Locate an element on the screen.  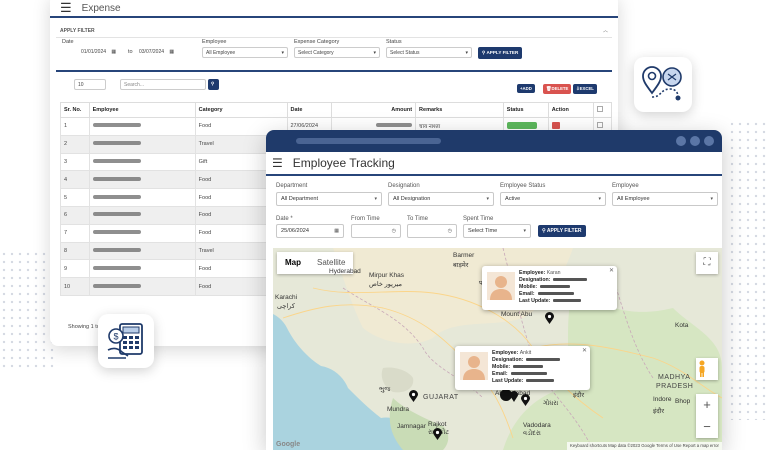
place-label: Rajkot is located at coordinates (437, 424).